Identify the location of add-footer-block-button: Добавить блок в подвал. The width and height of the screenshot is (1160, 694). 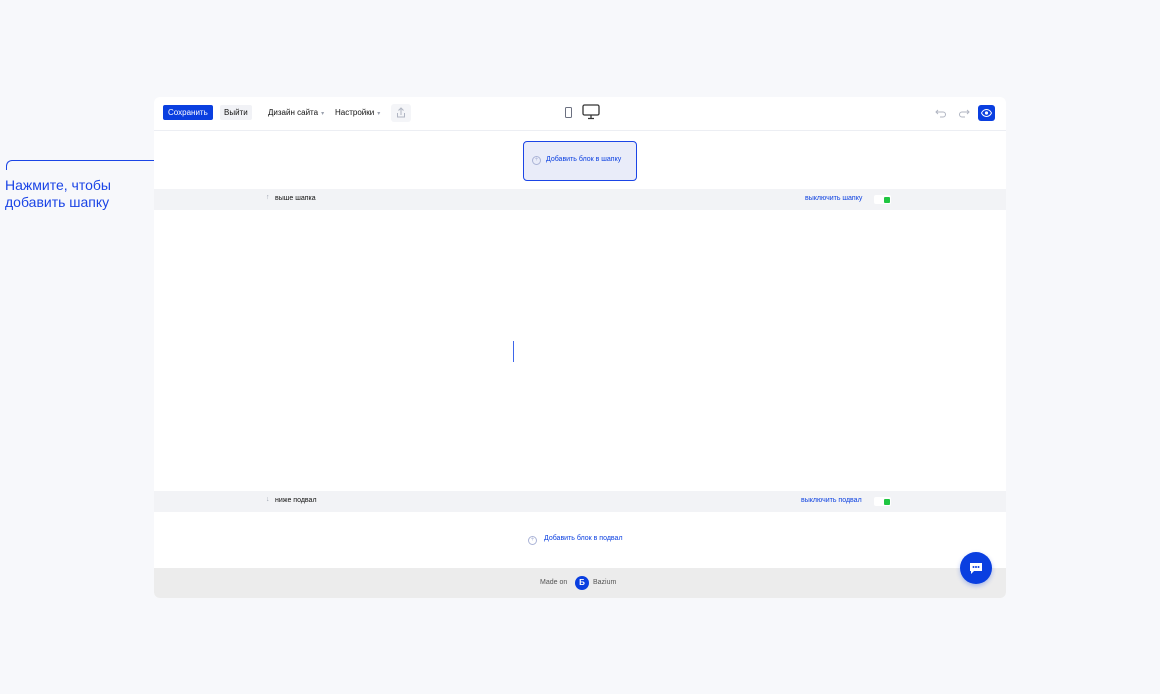
(583, 538).